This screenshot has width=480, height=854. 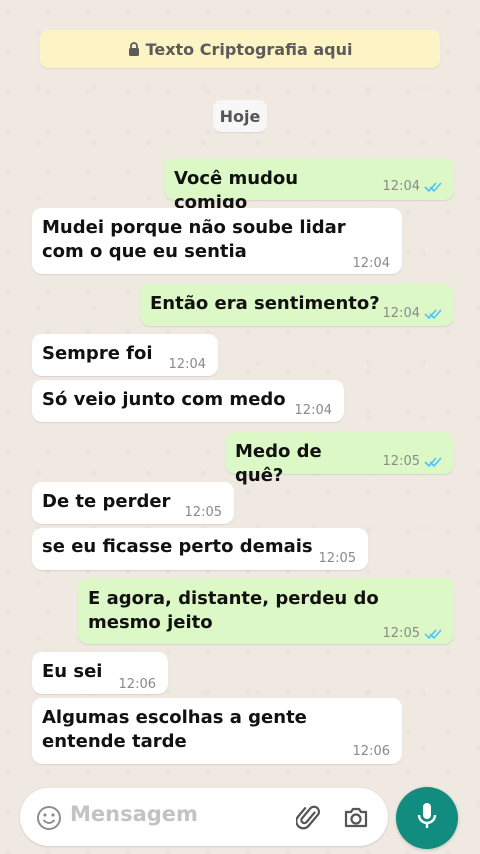 I want to click on message-text: De te perder, so click(x=106, y=501).